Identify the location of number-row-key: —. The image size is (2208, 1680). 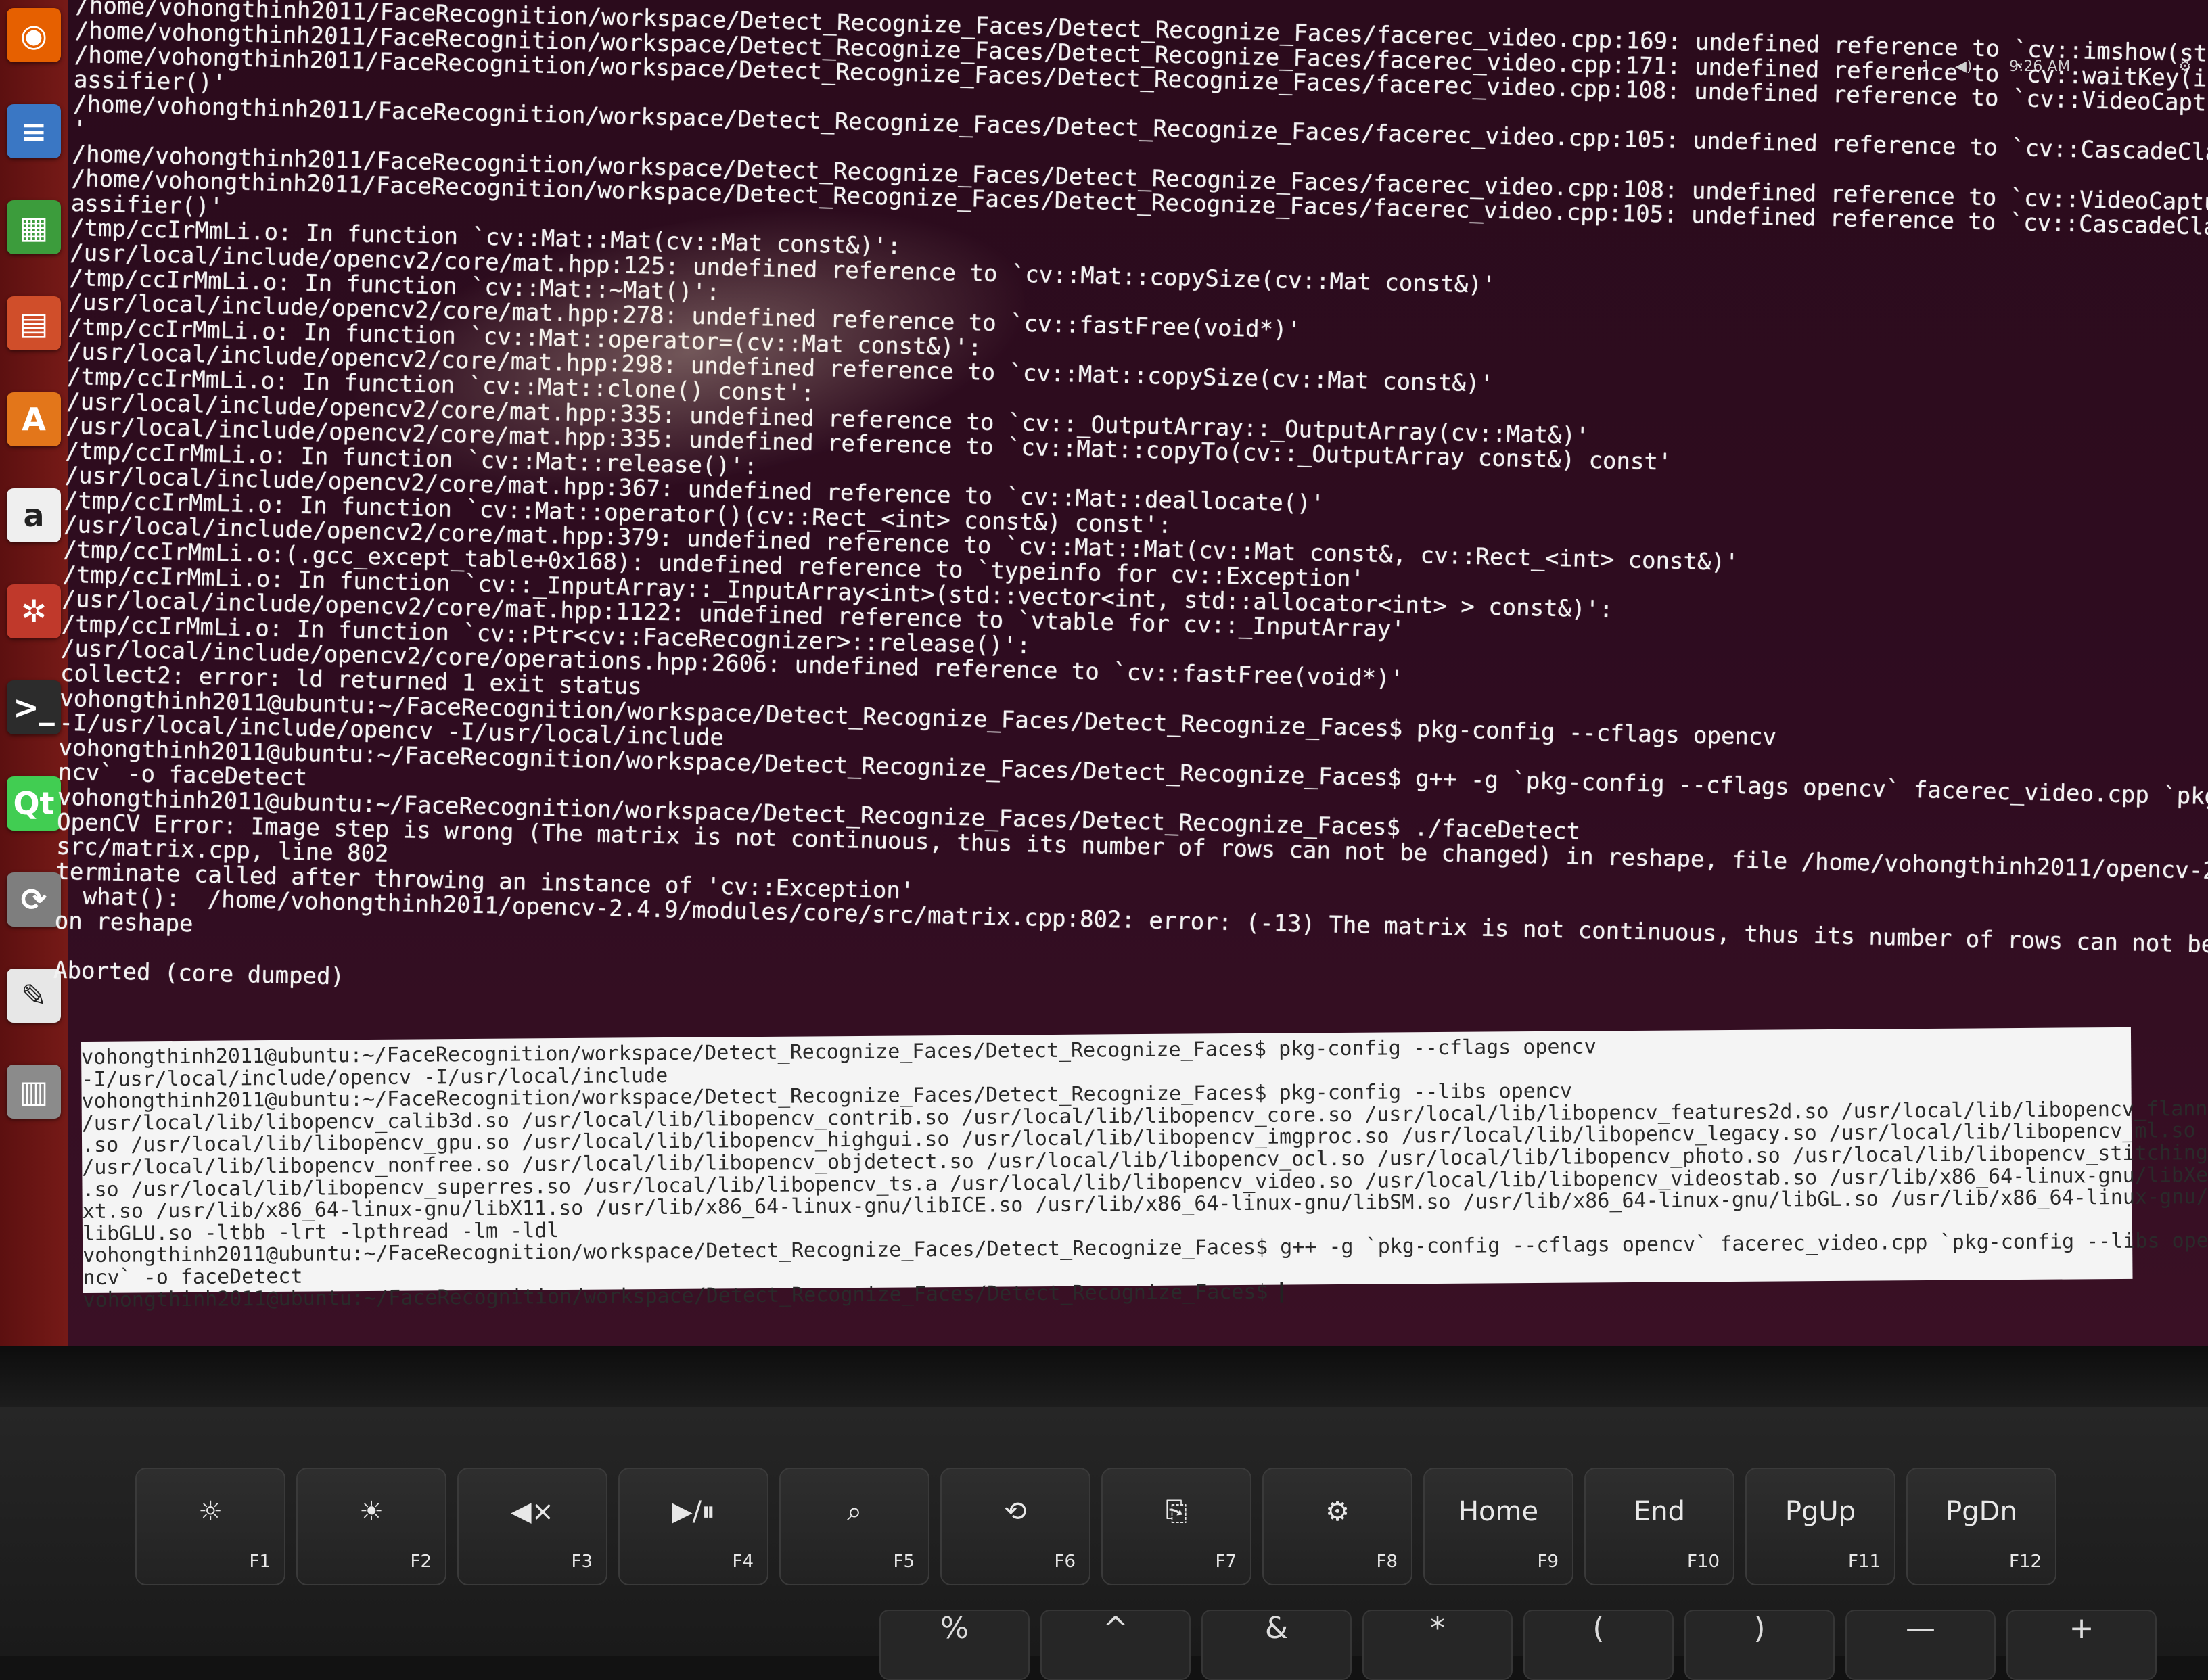
(1920, 1645).